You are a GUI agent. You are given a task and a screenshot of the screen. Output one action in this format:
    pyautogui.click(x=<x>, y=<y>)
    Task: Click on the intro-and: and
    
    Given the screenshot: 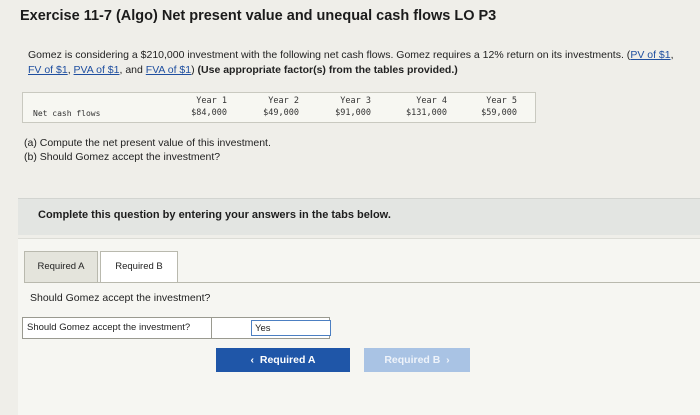 What is the action you would take?
    pyautogui.click(x=134, y=70)
    